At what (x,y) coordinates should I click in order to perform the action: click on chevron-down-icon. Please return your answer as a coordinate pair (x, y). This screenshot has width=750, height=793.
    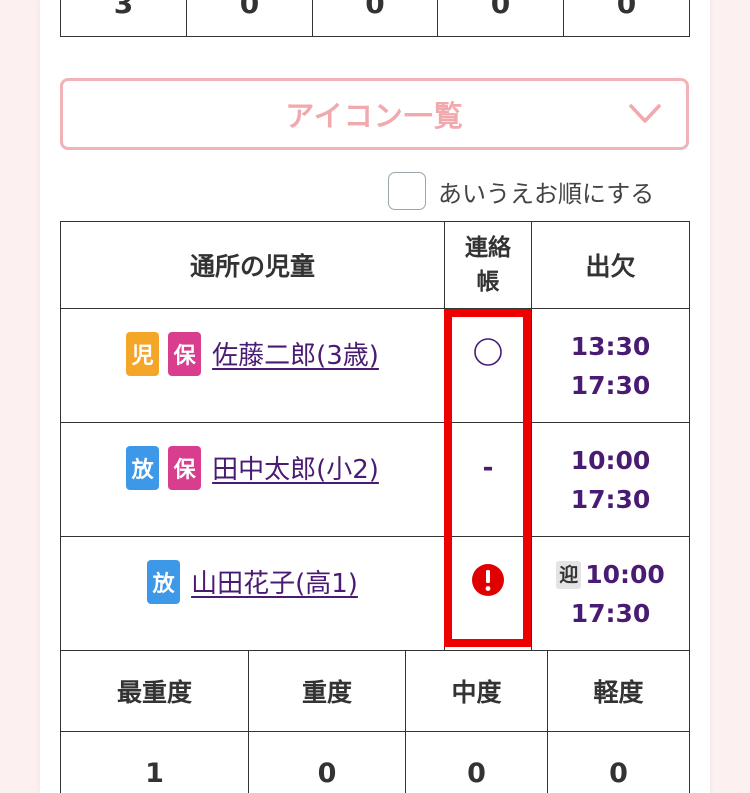
    Looking at the image, I should click on (645, 113).